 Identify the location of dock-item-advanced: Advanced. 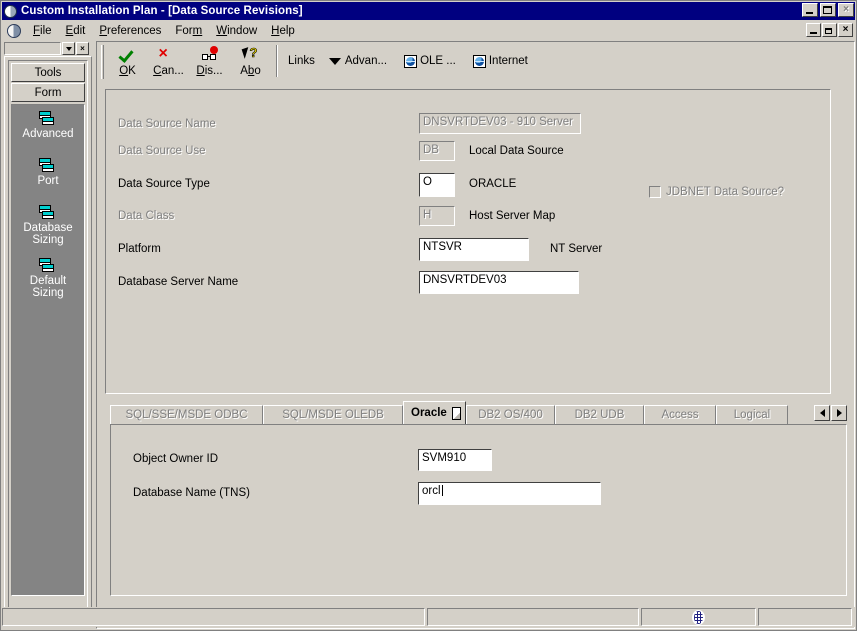
(48, 125).